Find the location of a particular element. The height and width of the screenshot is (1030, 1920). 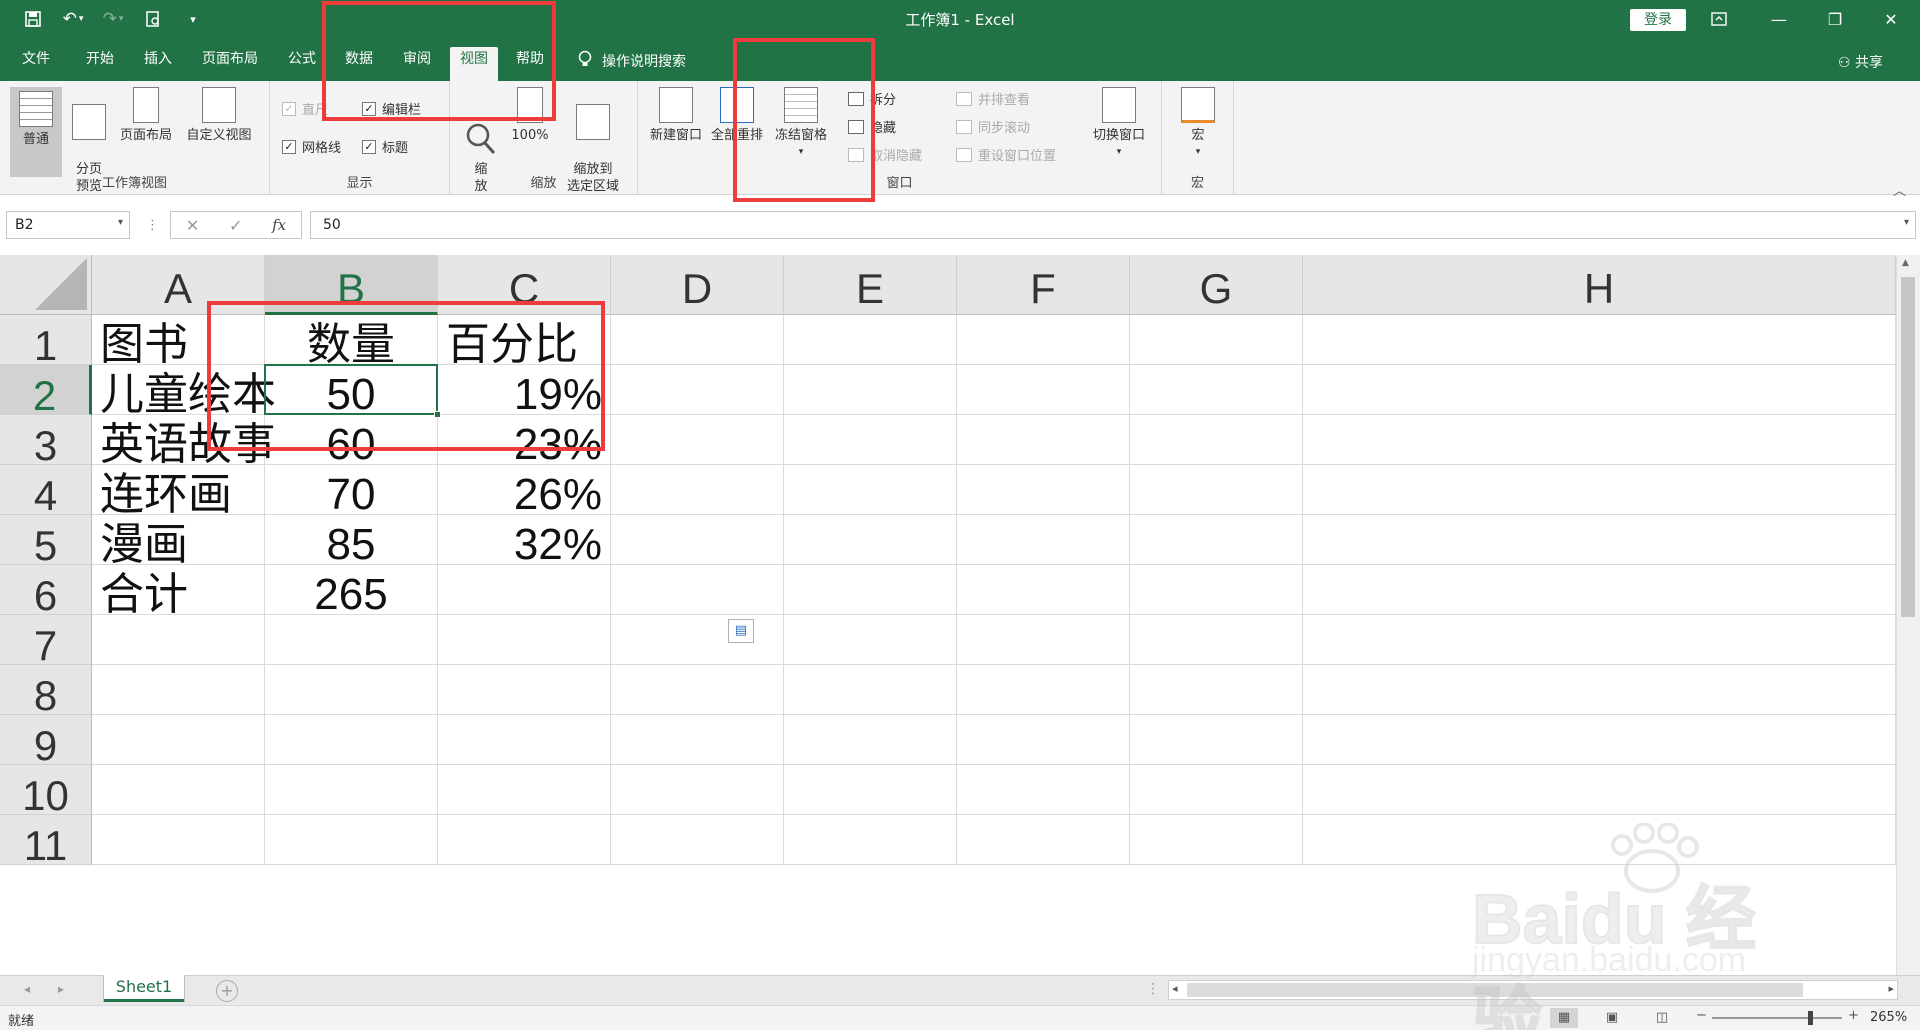

cell-b9 is located at coordinates (351, 740).